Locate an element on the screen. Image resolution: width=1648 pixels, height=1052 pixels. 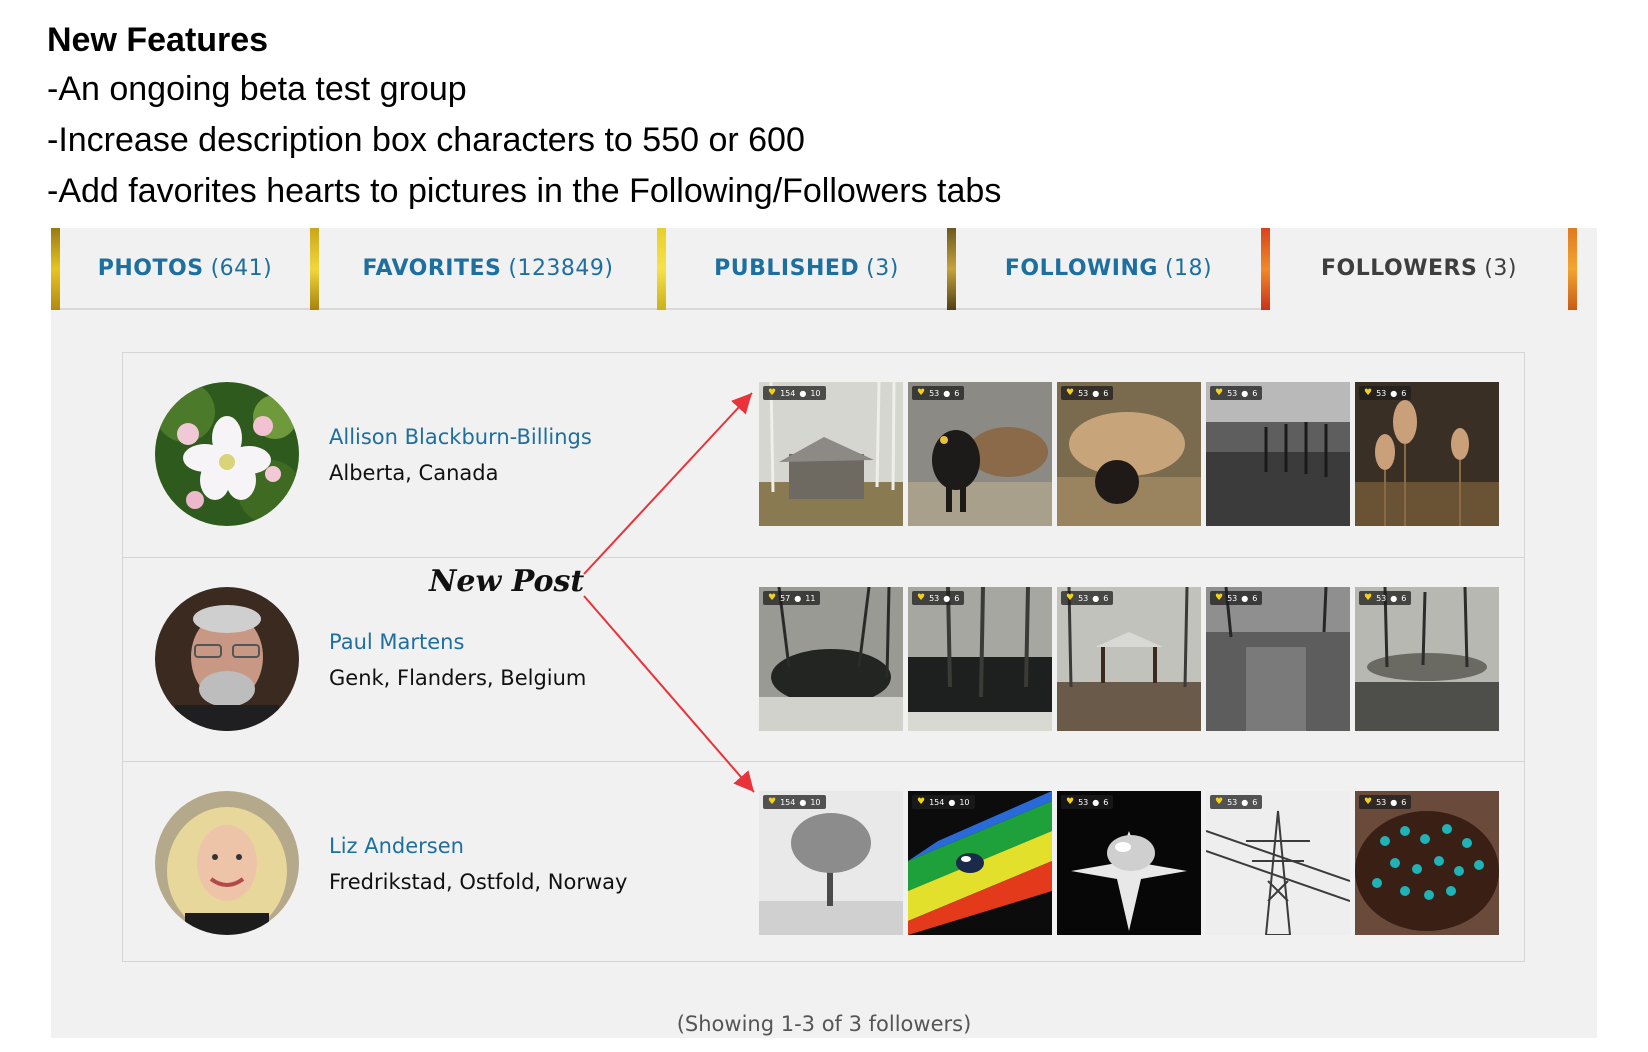
follower-name: Liz Andersen is located at coordinates (396, 846).